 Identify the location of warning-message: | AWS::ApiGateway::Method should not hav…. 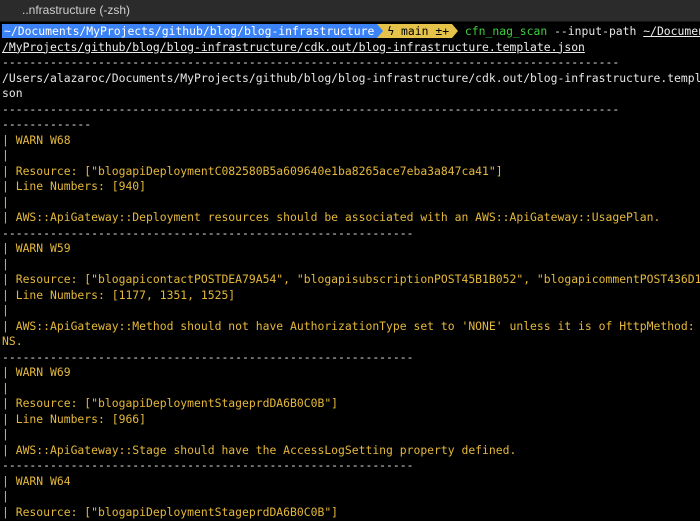
(351, 325).